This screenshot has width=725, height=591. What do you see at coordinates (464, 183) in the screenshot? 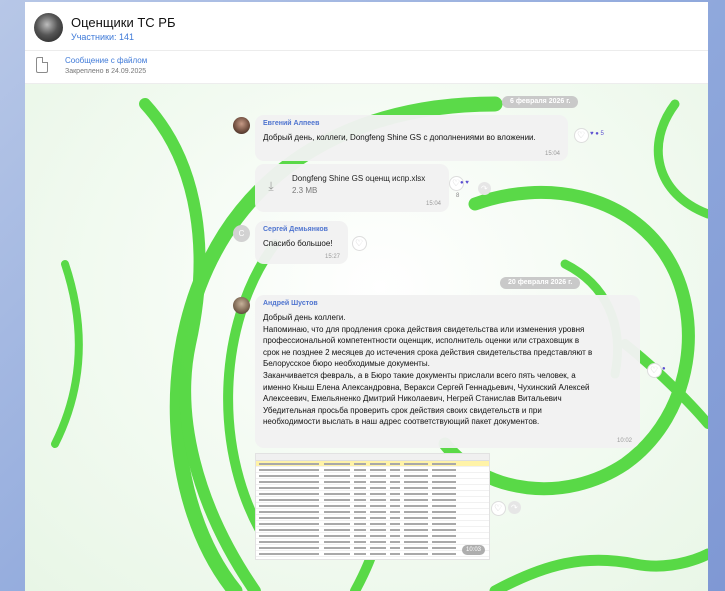
I see `reaction-badges: ● ♥` at bounding box center [464, 183].